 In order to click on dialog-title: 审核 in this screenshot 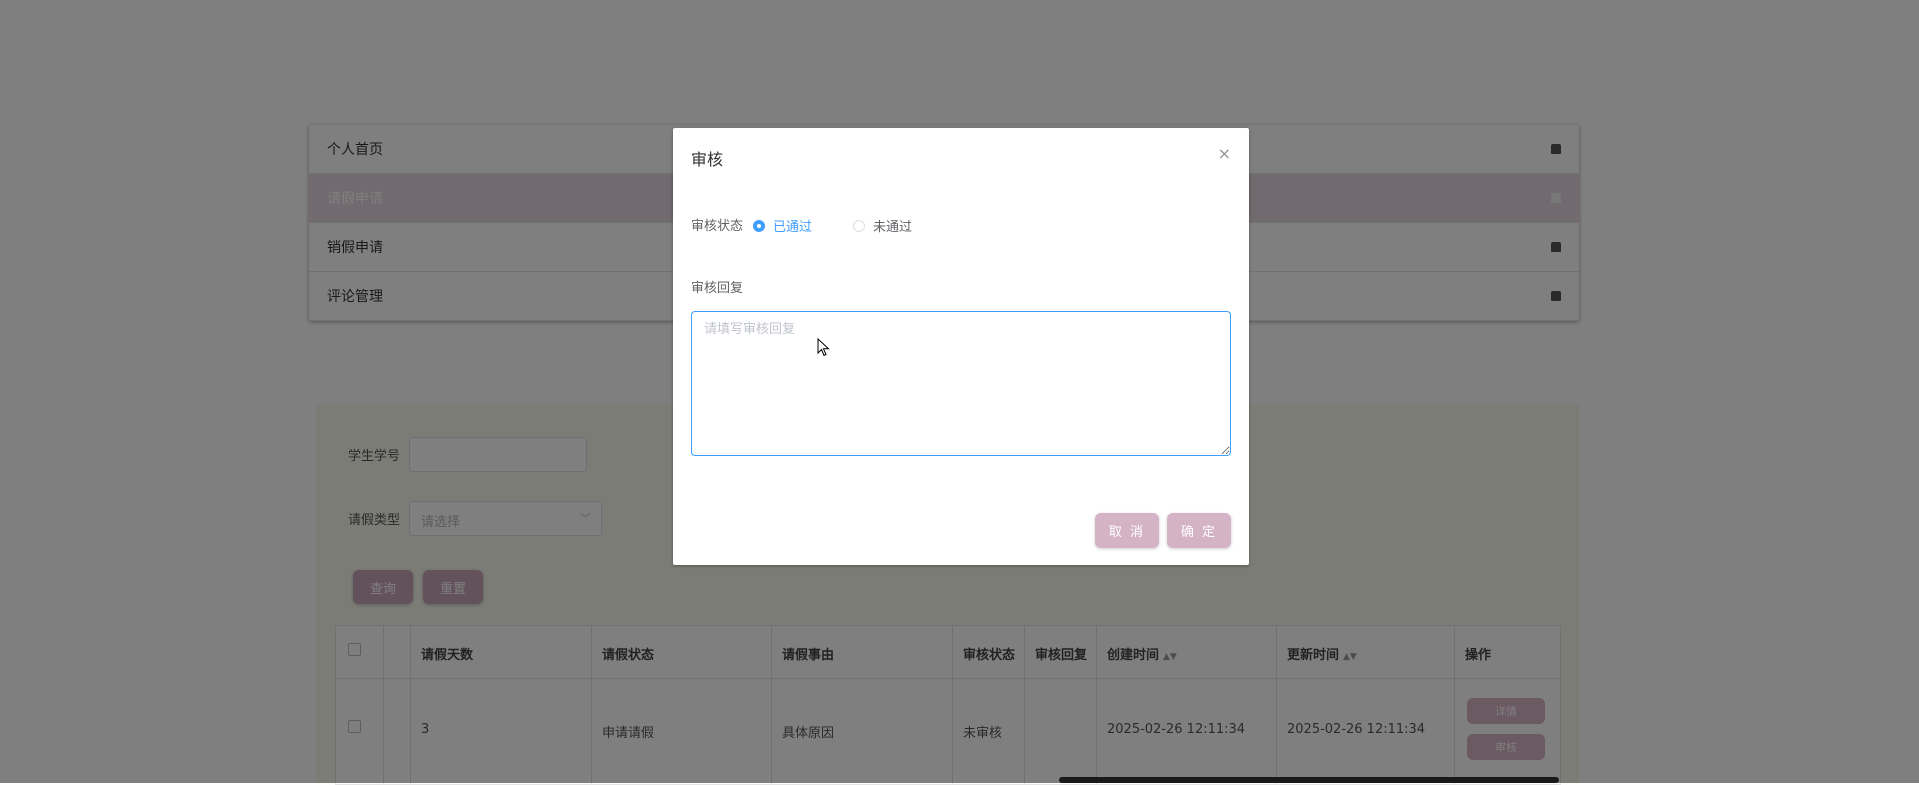, I will do `click(707, 159)`.